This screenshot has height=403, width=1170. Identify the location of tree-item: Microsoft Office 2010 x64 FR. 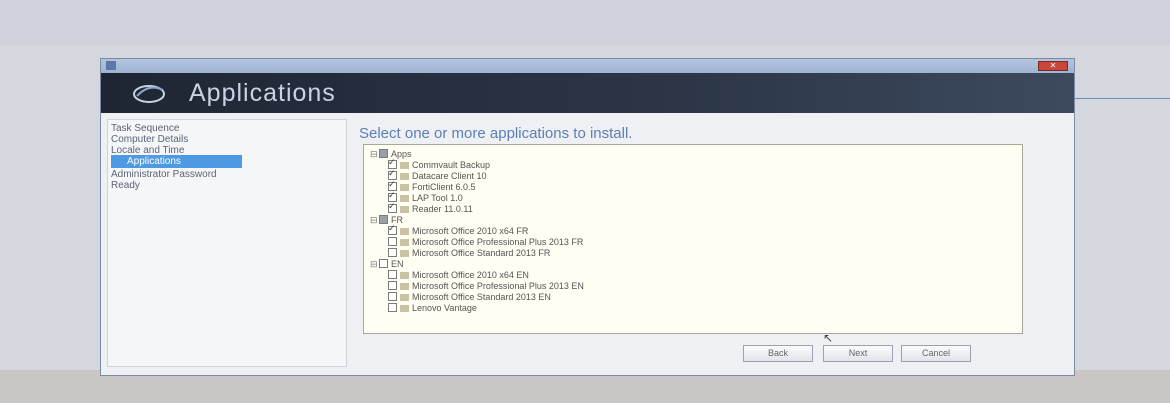
(458, 230).